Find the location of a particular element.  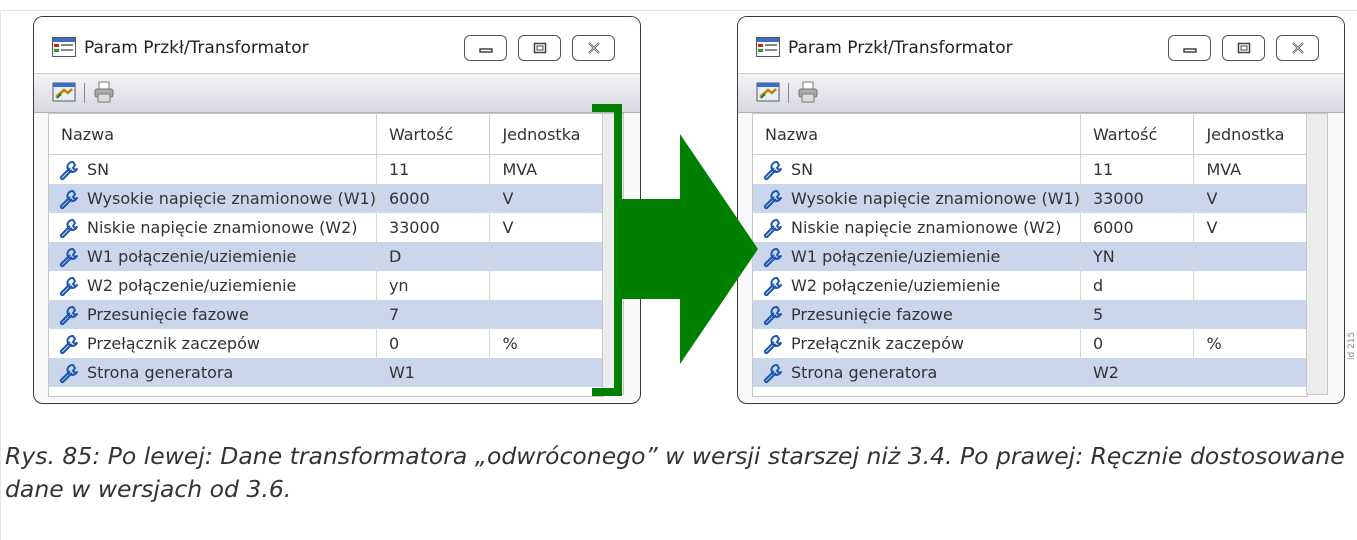

param-value-cell: W1 is located at coordinates (433, 372).